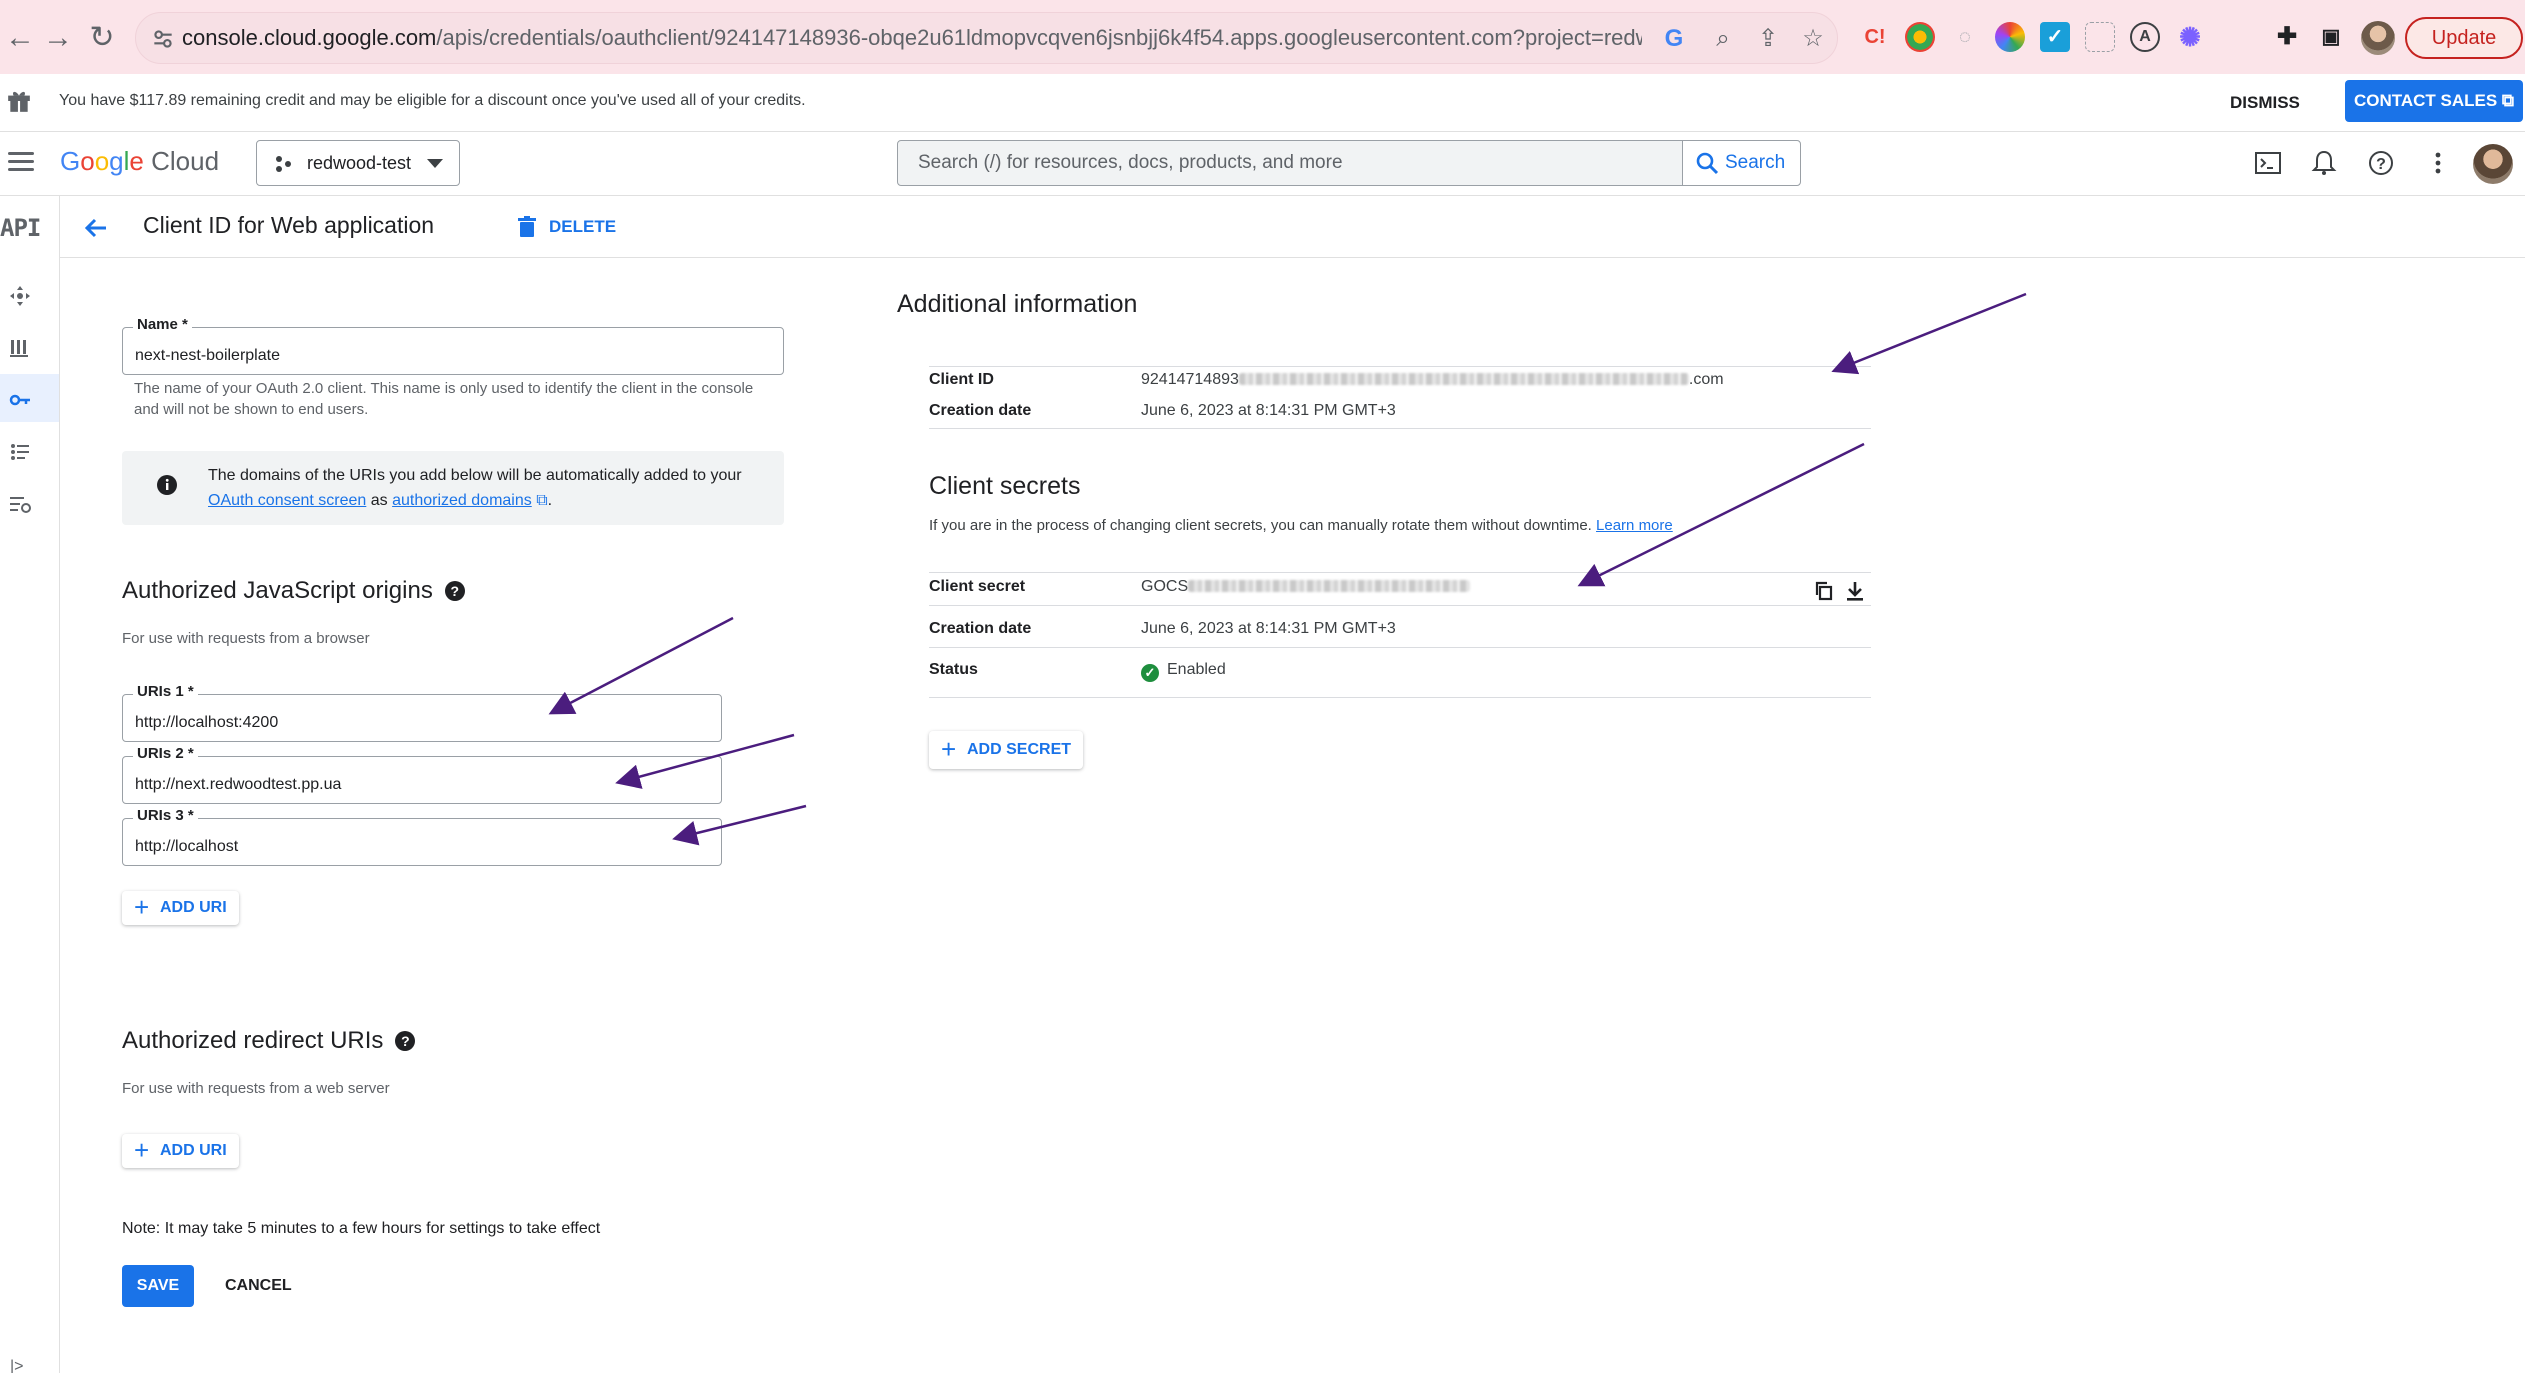  What do you see at coordinates (20, 348) in the screenshot?
I see `rail-library-icon` at bounding box center [20, 348].